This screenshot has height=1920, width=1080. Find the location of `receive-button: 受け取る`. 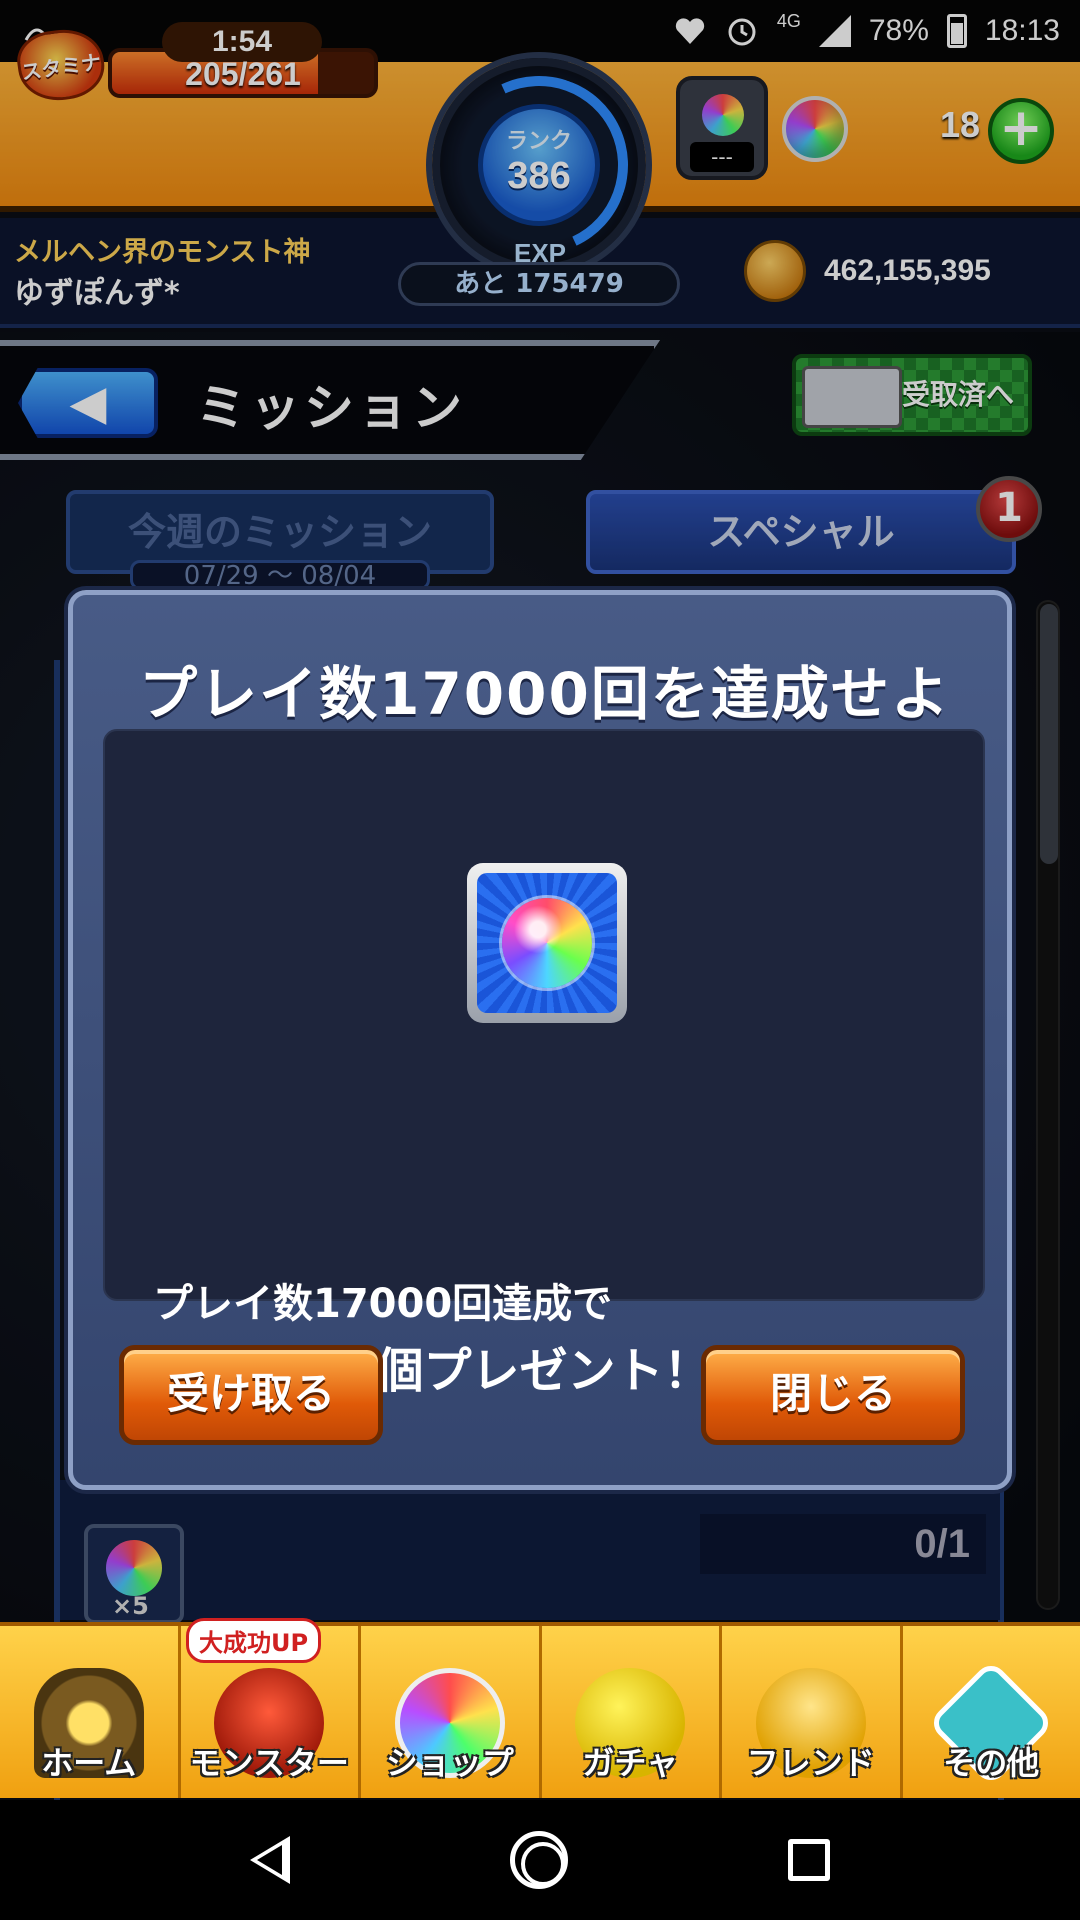

receive-button: 受け取る is located at coordinates (251, 1395).